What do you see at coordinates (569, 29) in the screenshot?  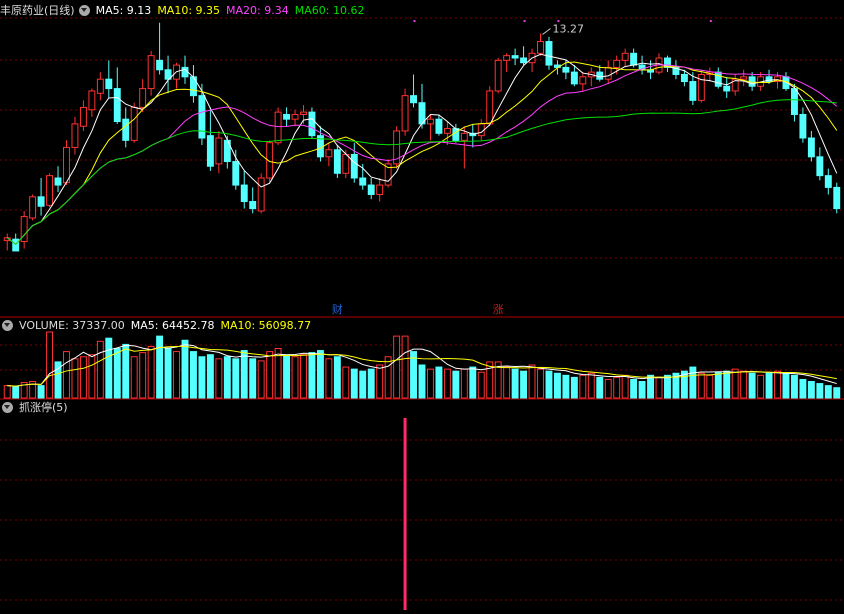 I see `high-price-label: 13.27` at bounding box center [569, 29].